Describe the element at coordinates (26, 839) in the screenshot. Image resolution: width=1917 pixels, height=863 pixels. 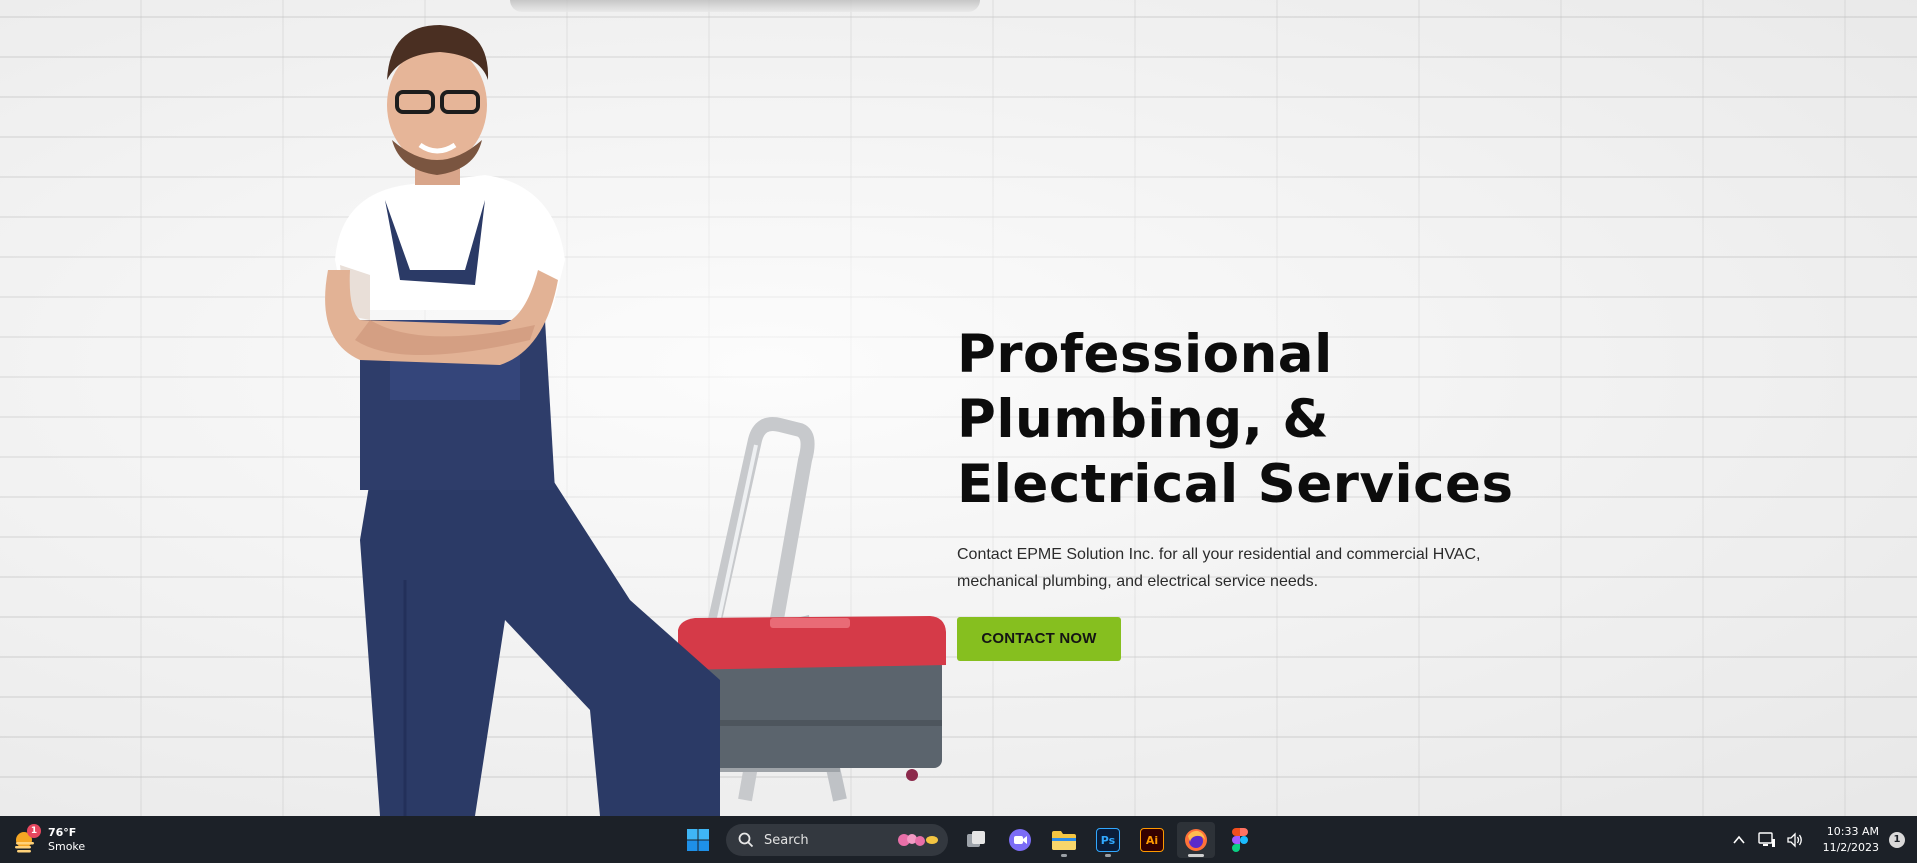
I see `smoke-weather-icon: 1` at that location.